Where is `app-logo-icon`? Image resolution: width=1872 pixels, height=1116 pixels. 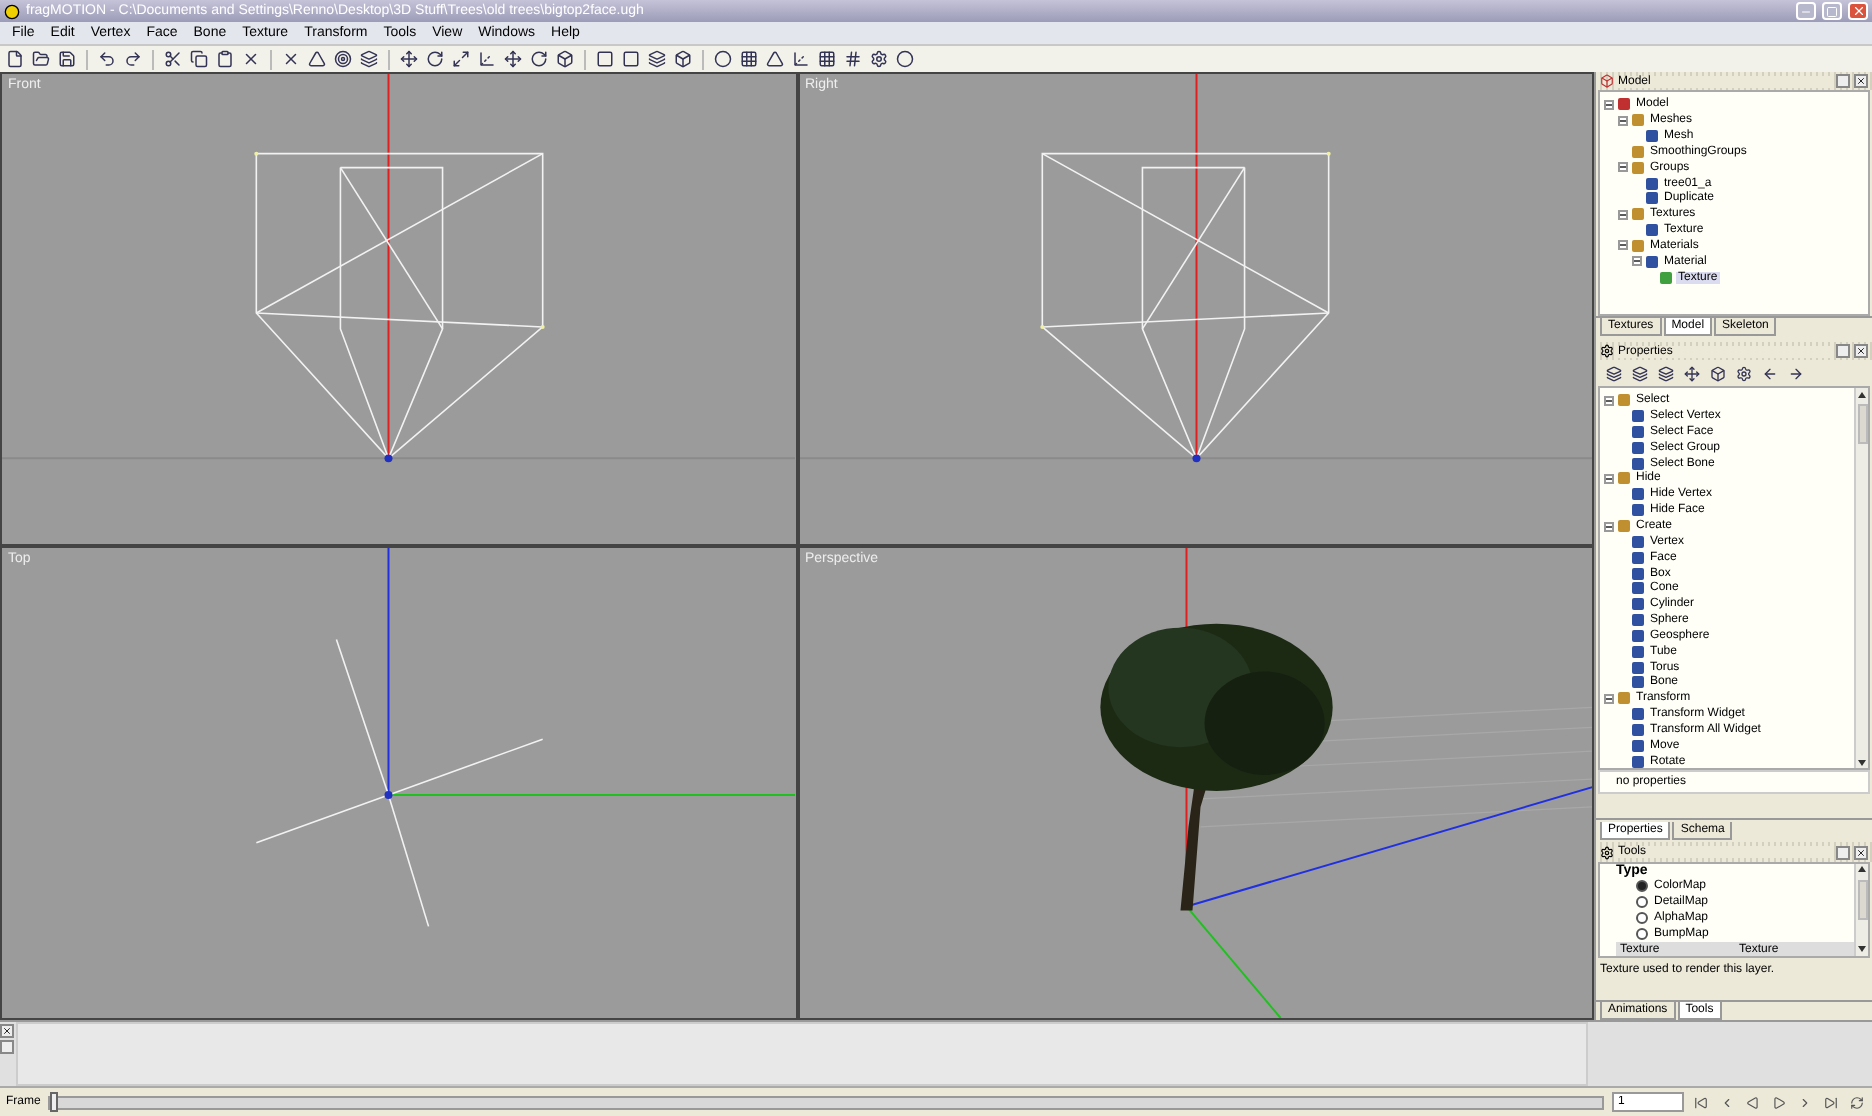 app-logo-icon is located at coordinates (12, 11).